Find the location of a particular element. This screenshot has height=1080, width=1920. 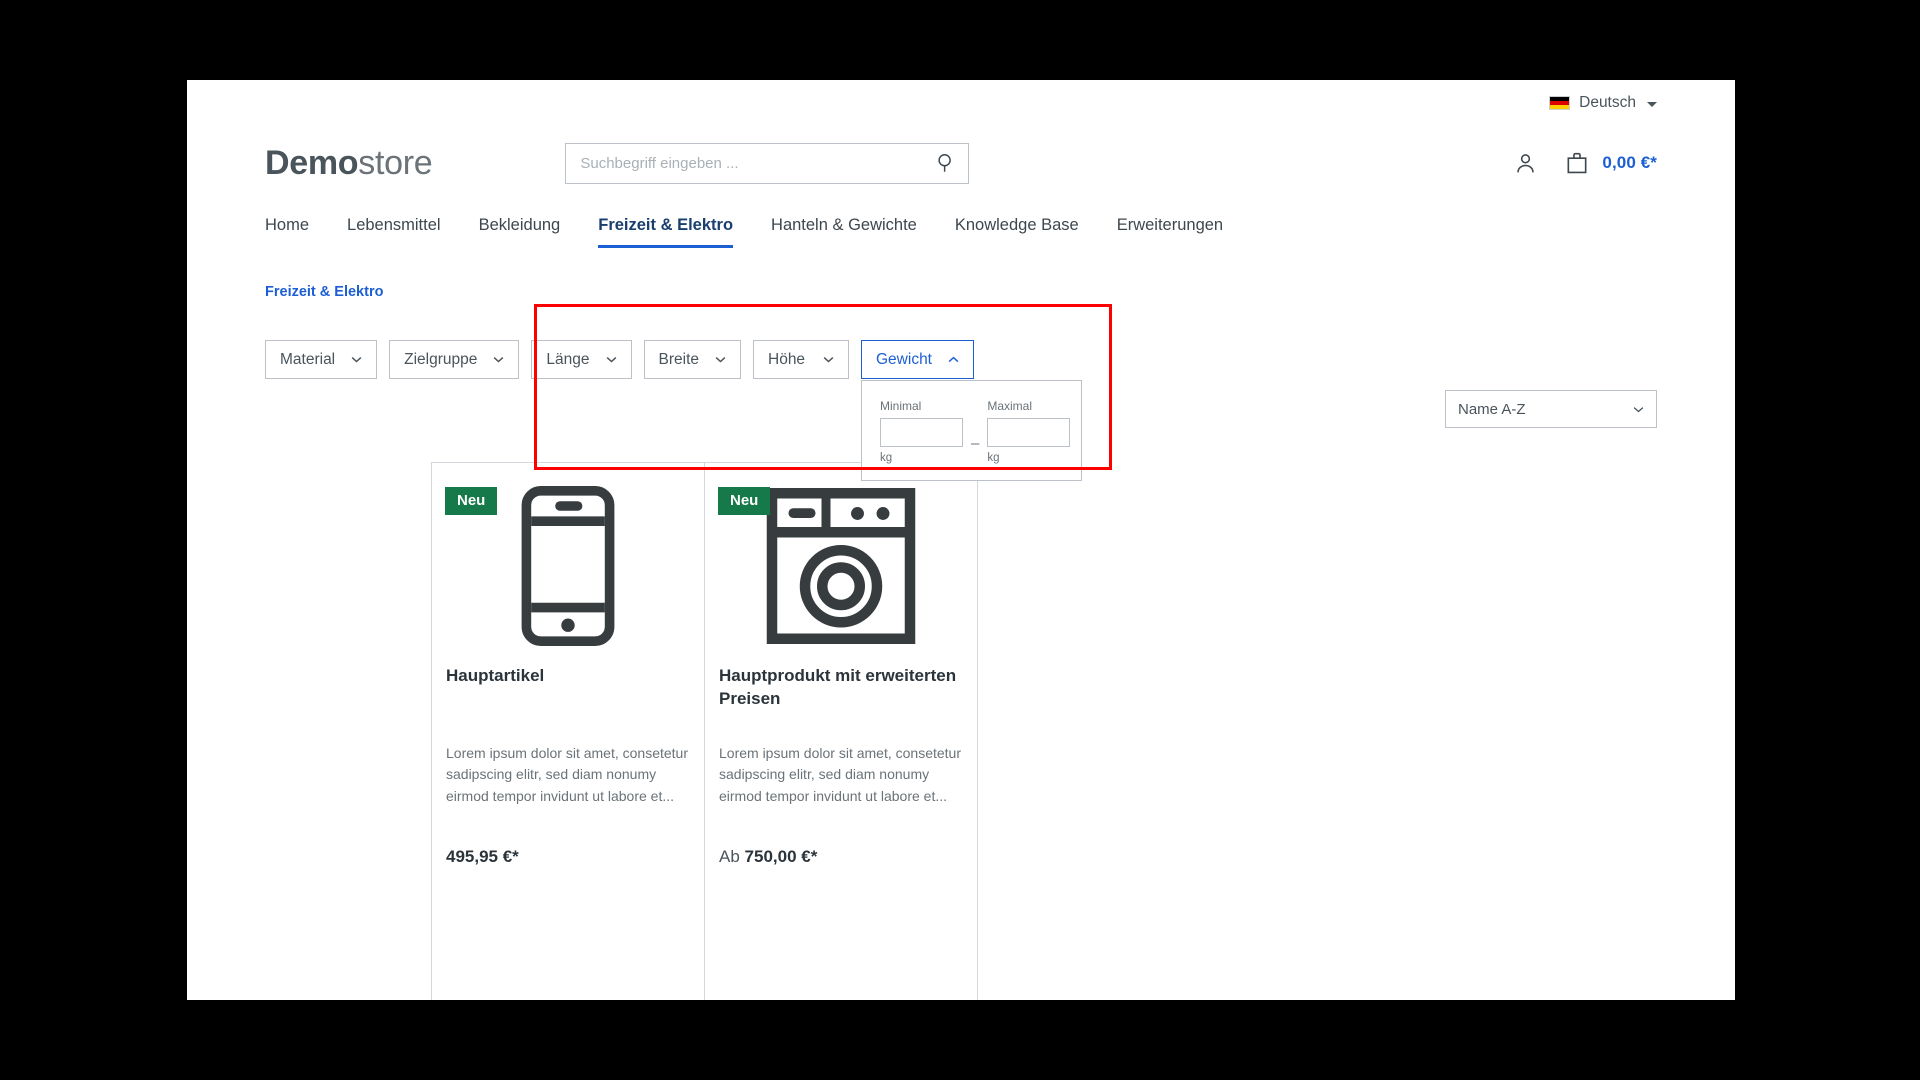

top-bar: Deutsch is located at coordinates (961, 103).